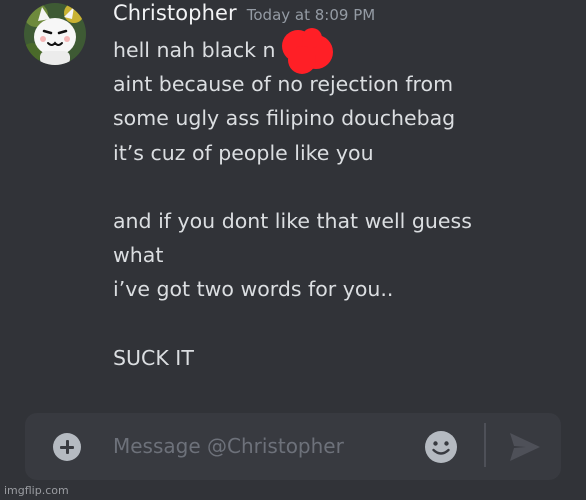 The width and height of the screenshot is (586, 500). I want to click on emoji-button, so click(441, 447).